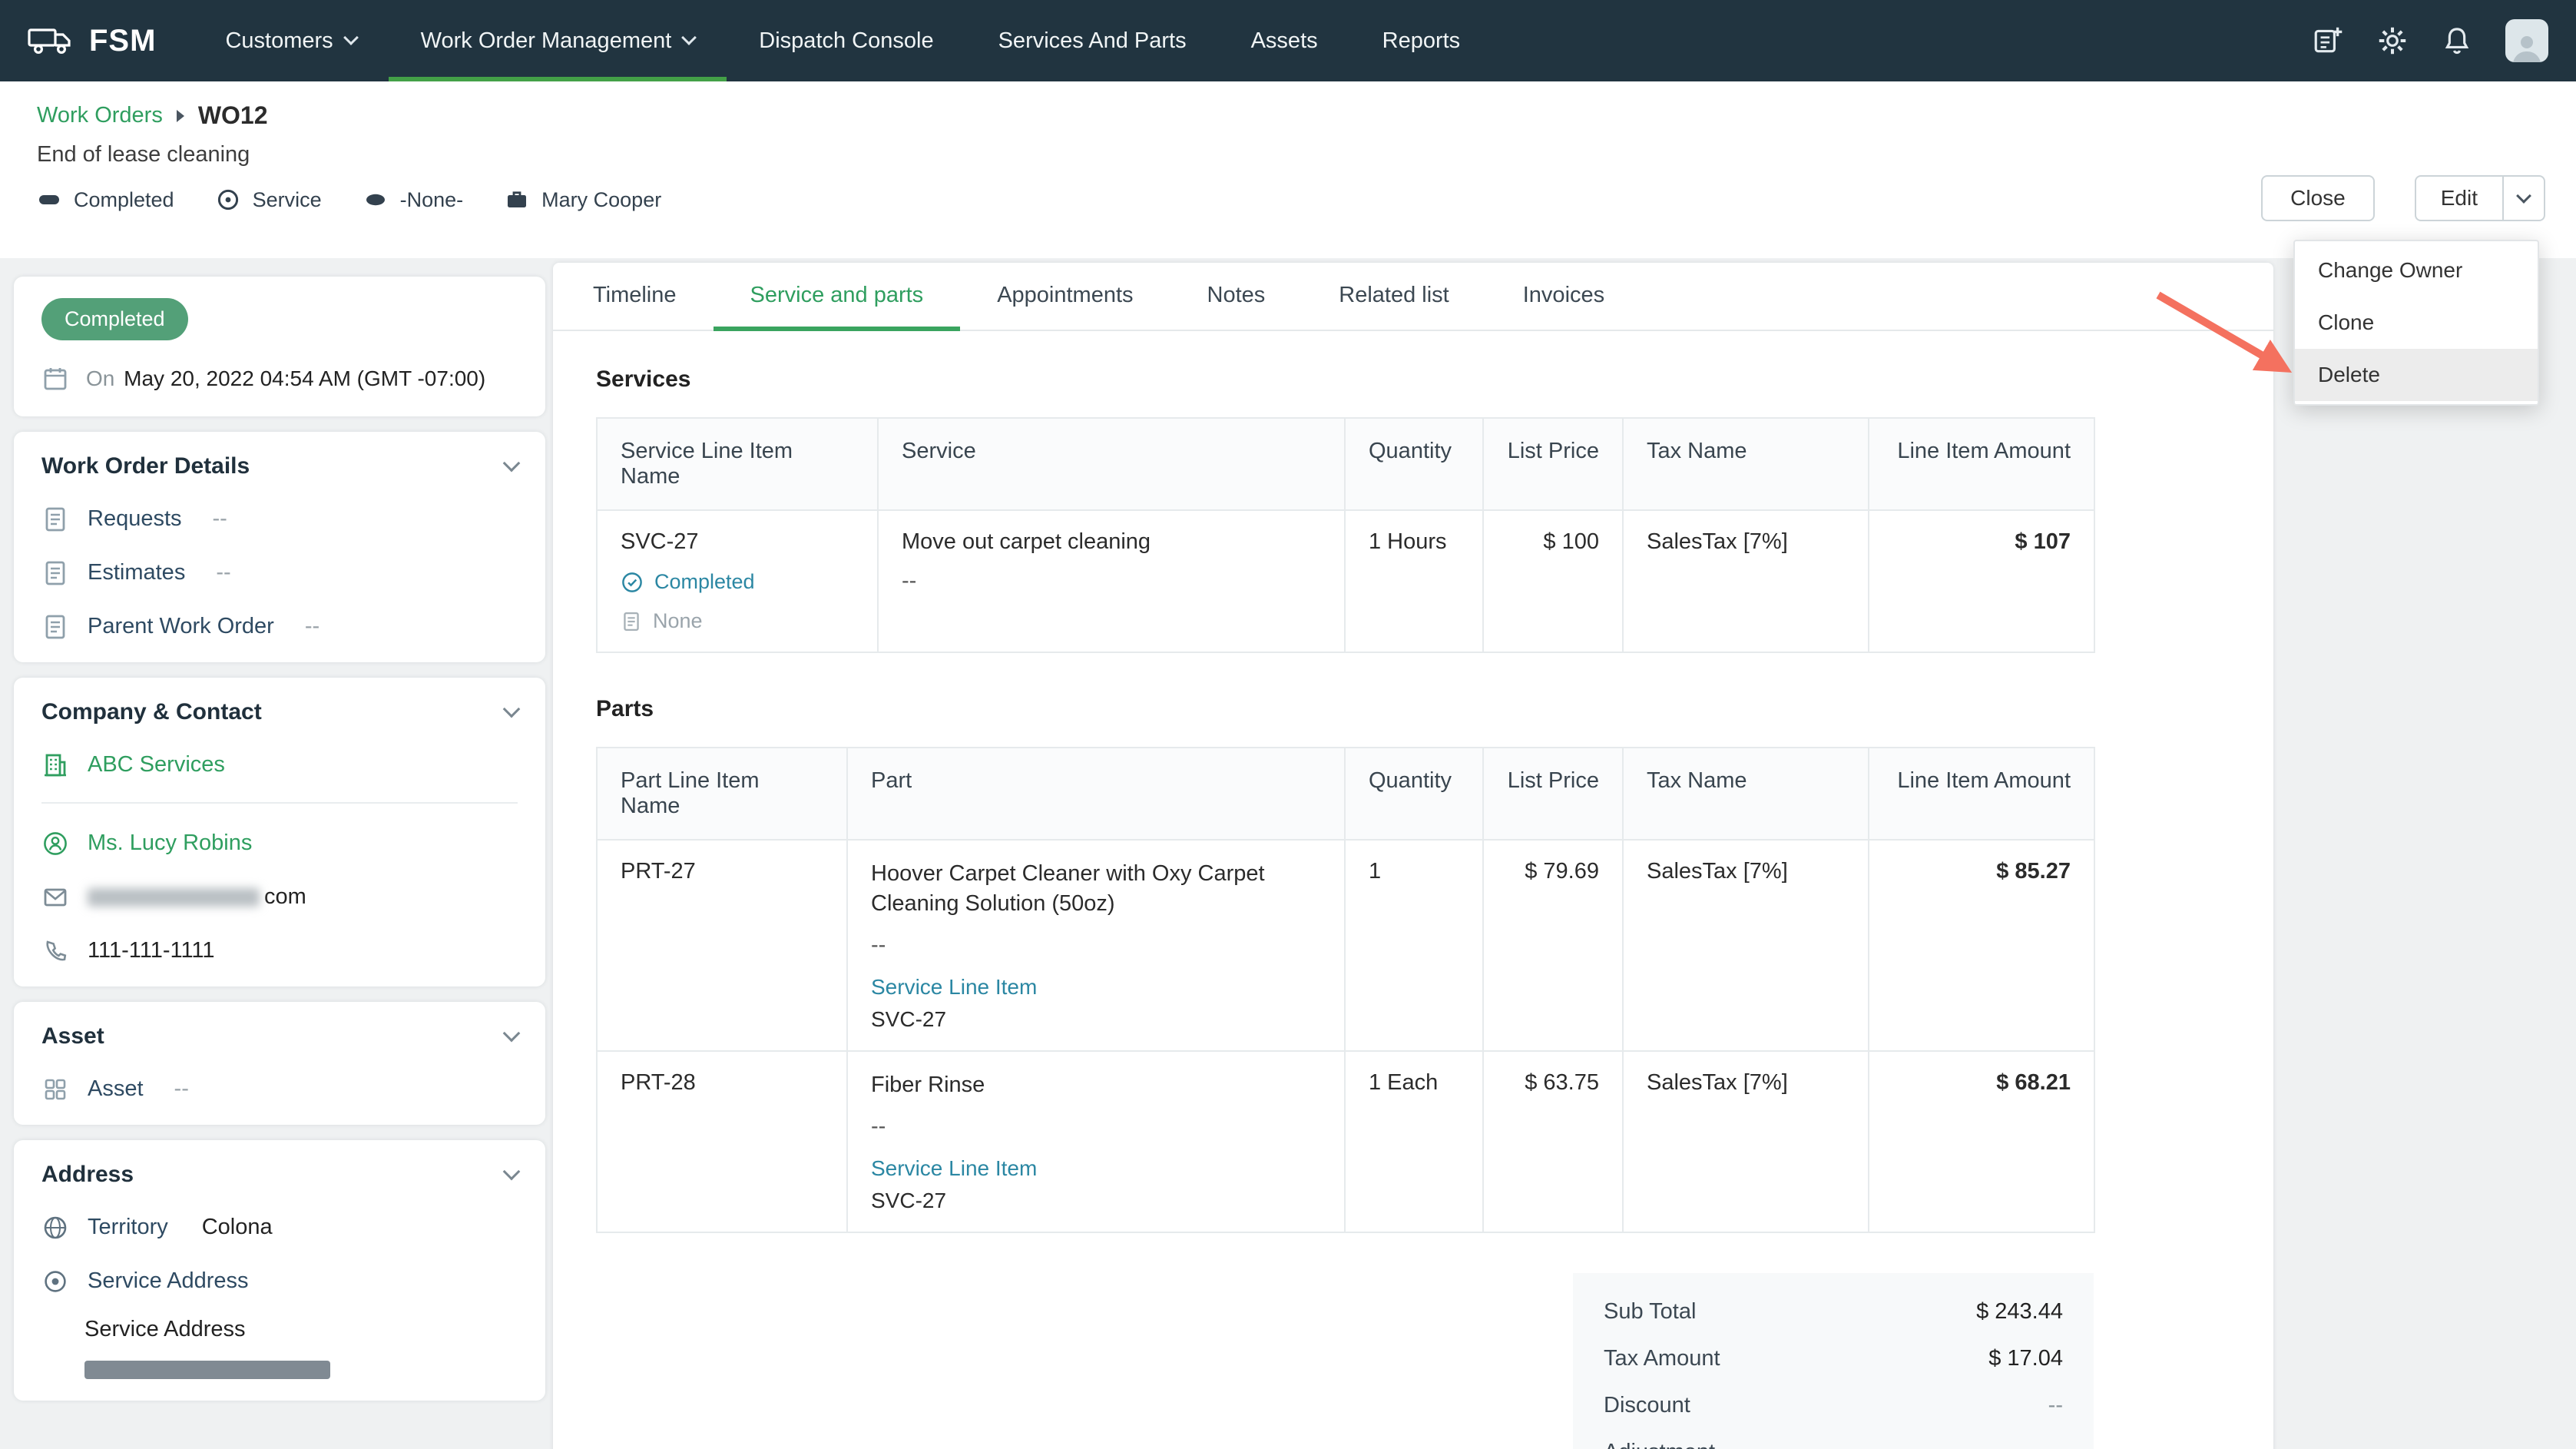  Describe the element at coordinates (55, 1228) in the screenshot. I see `globe-icon` at that location.